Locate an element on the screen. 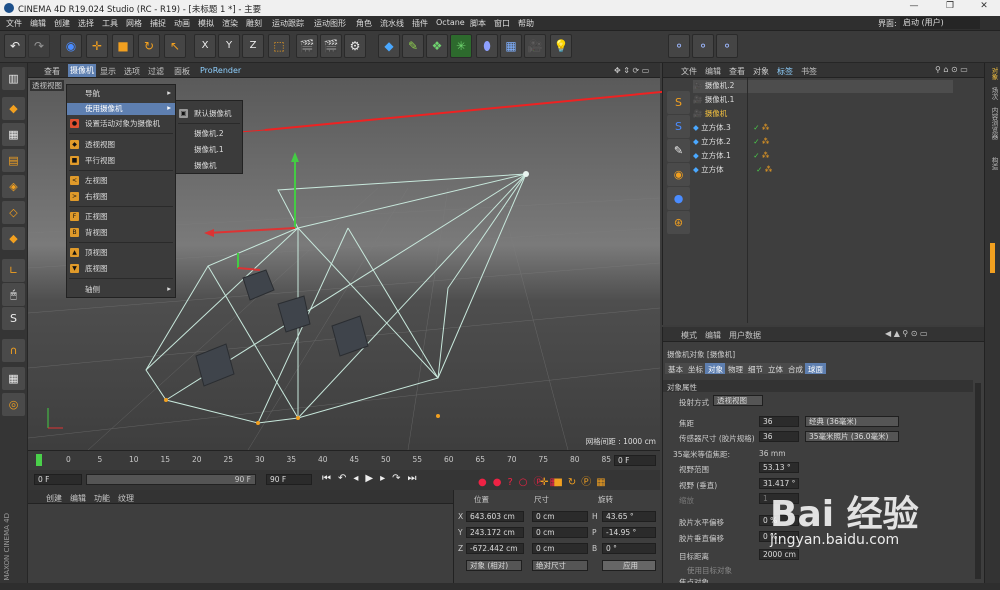 This screenshot has width=1000, height=590. obj-menu-file: 文件 is located at coordinates (689, 71).